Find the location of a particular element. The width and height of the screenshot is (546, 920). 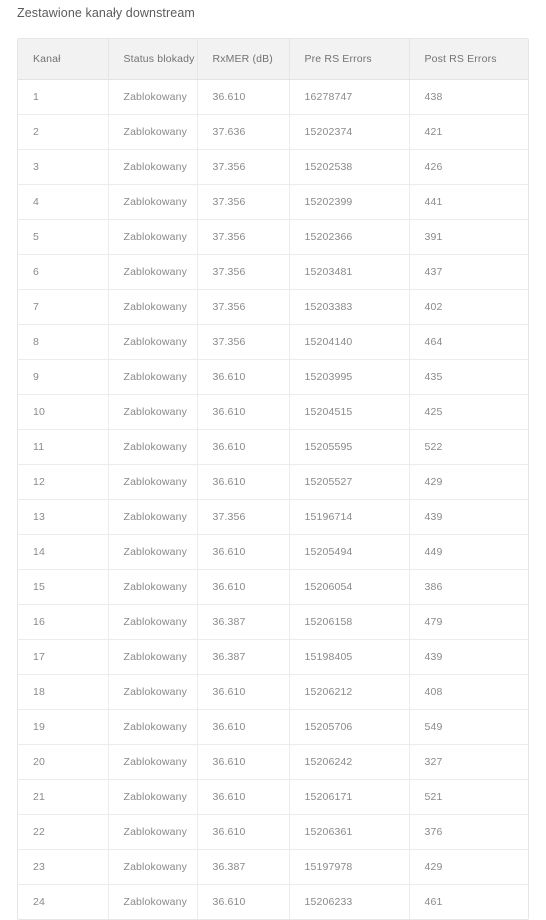

cell-pre_rs: 15198405 is located at coordinates (349, 657).